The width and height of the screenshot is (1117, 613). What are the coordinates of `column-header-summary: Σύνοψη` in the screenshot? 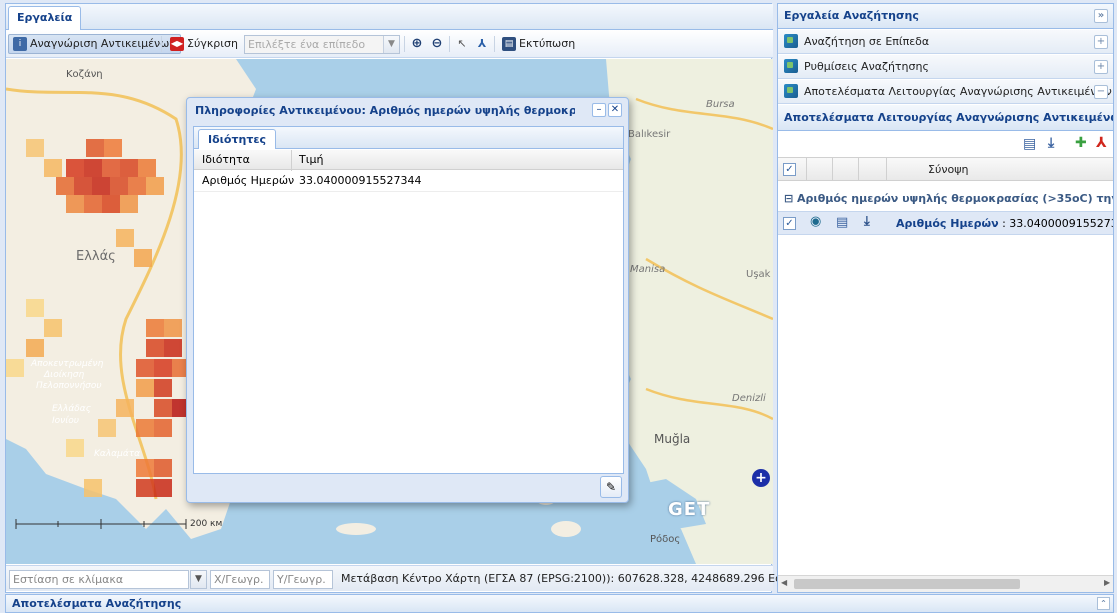 It's located at (948, 169).